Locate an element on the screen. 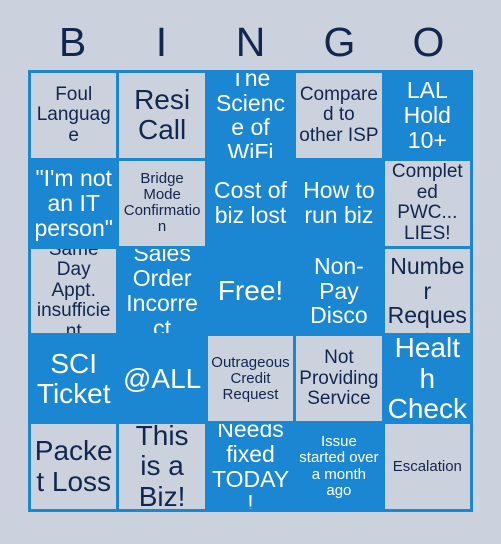 Image resolution: width=501 pixels, height=544 pixels. bingo-cell-r1c4: Compared to other ISP is located at coordinates (339, 115).